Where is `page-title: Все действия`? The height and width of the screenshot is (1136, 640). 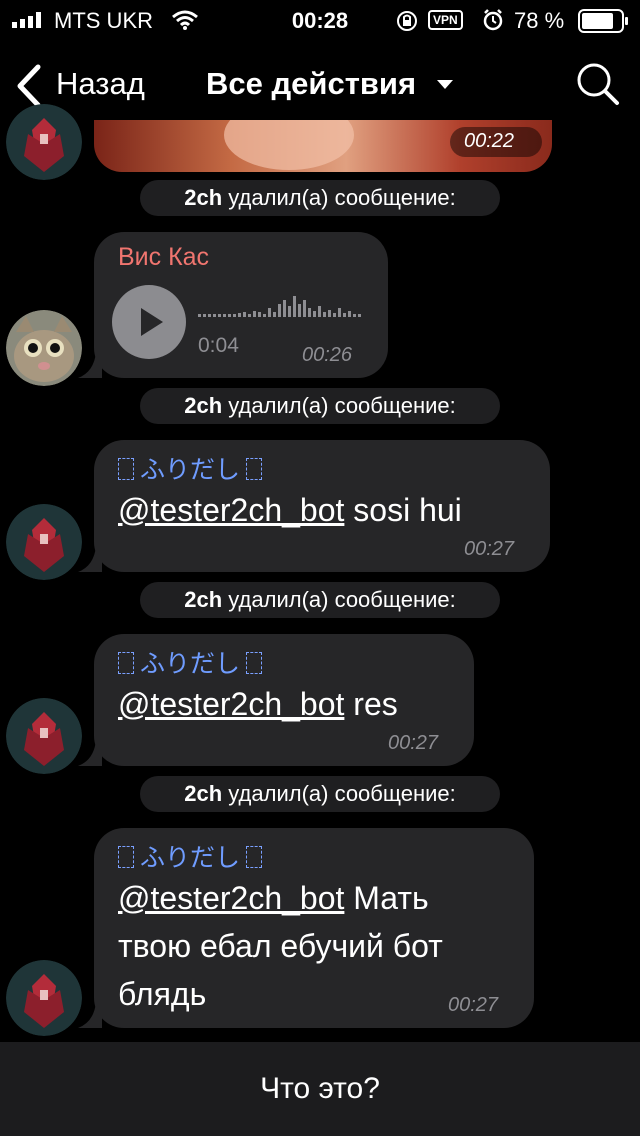
page-title: Все действия is located at coordinates (311, 84).